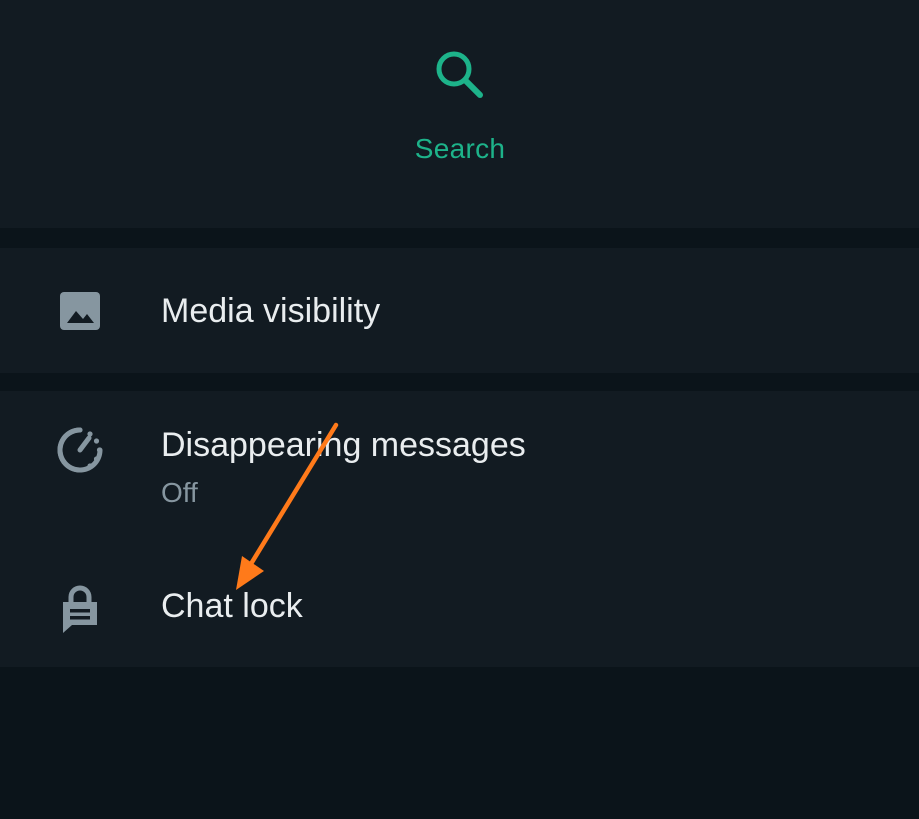 The image size is (919, 819). Describe the element at coordinates (343, 445) in the screenshot. I see `disappearing-messages-label: Disappearing messages` at that location.